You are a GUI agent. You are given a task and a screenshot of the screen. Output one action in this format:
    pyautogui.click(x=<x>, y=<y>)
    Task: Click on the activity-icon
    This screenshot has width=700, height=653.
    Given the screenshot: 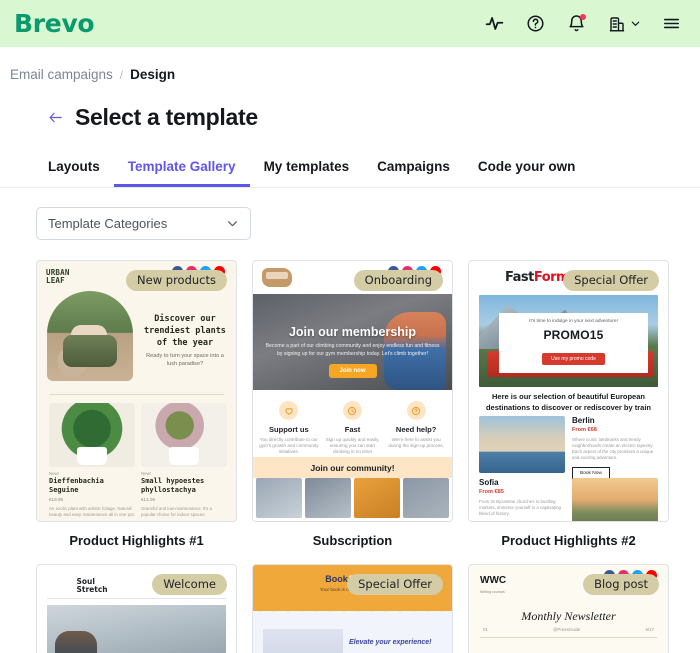 What is the action you would take?
    pyautogui.click(x=494, y=24)
    